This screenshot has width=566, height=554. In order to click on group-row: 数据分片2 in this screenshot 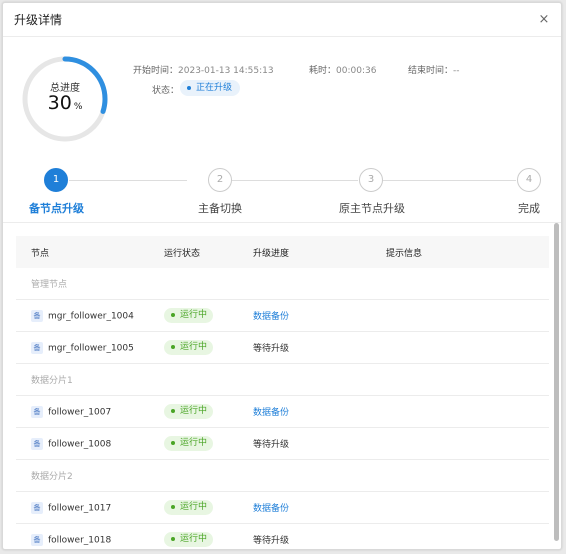, I will do `click(282, 476)`.